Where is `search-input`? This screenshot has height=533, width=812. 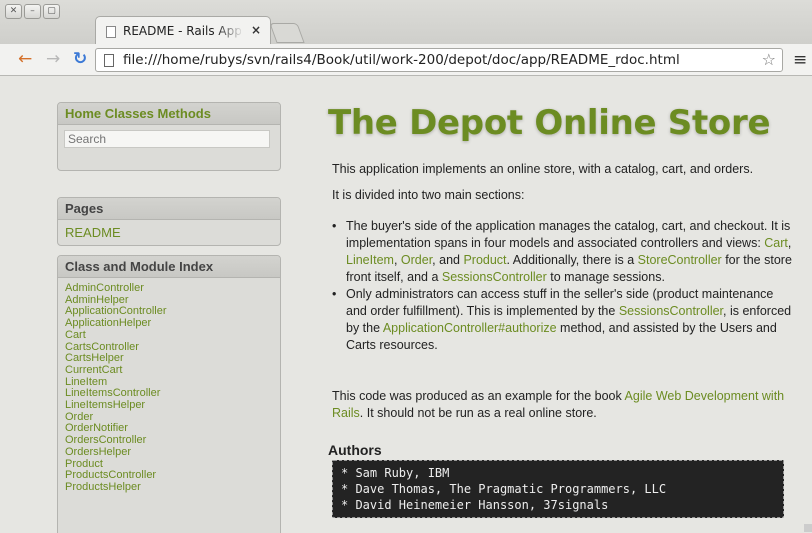 search-input is located at coordinates (167, 139).